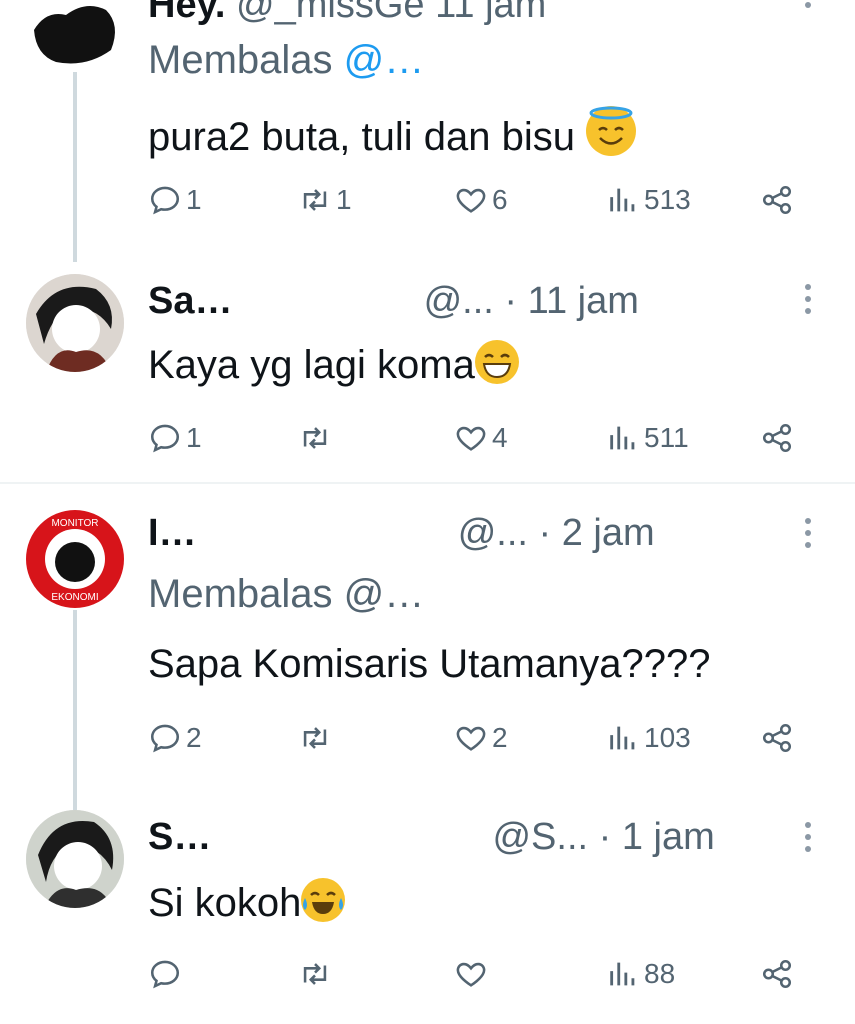 This screenshot has width=855, height=1024. What do you see at coordinates (186, 13) in the screenshot?
I see `display-name: Hey.` at bounding box center [186, 13].